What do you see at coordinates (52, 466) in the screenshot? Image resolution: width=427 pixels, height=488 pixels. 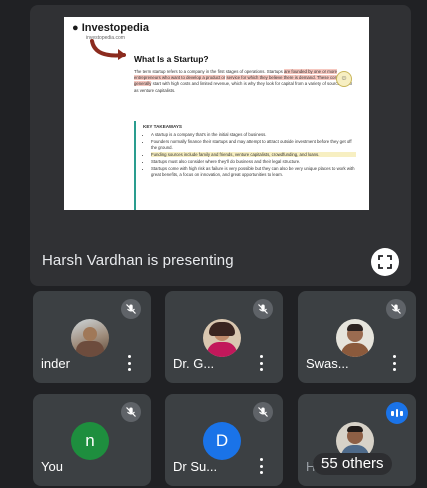 I see `participant-name: You` at bounding box center [52, 466].